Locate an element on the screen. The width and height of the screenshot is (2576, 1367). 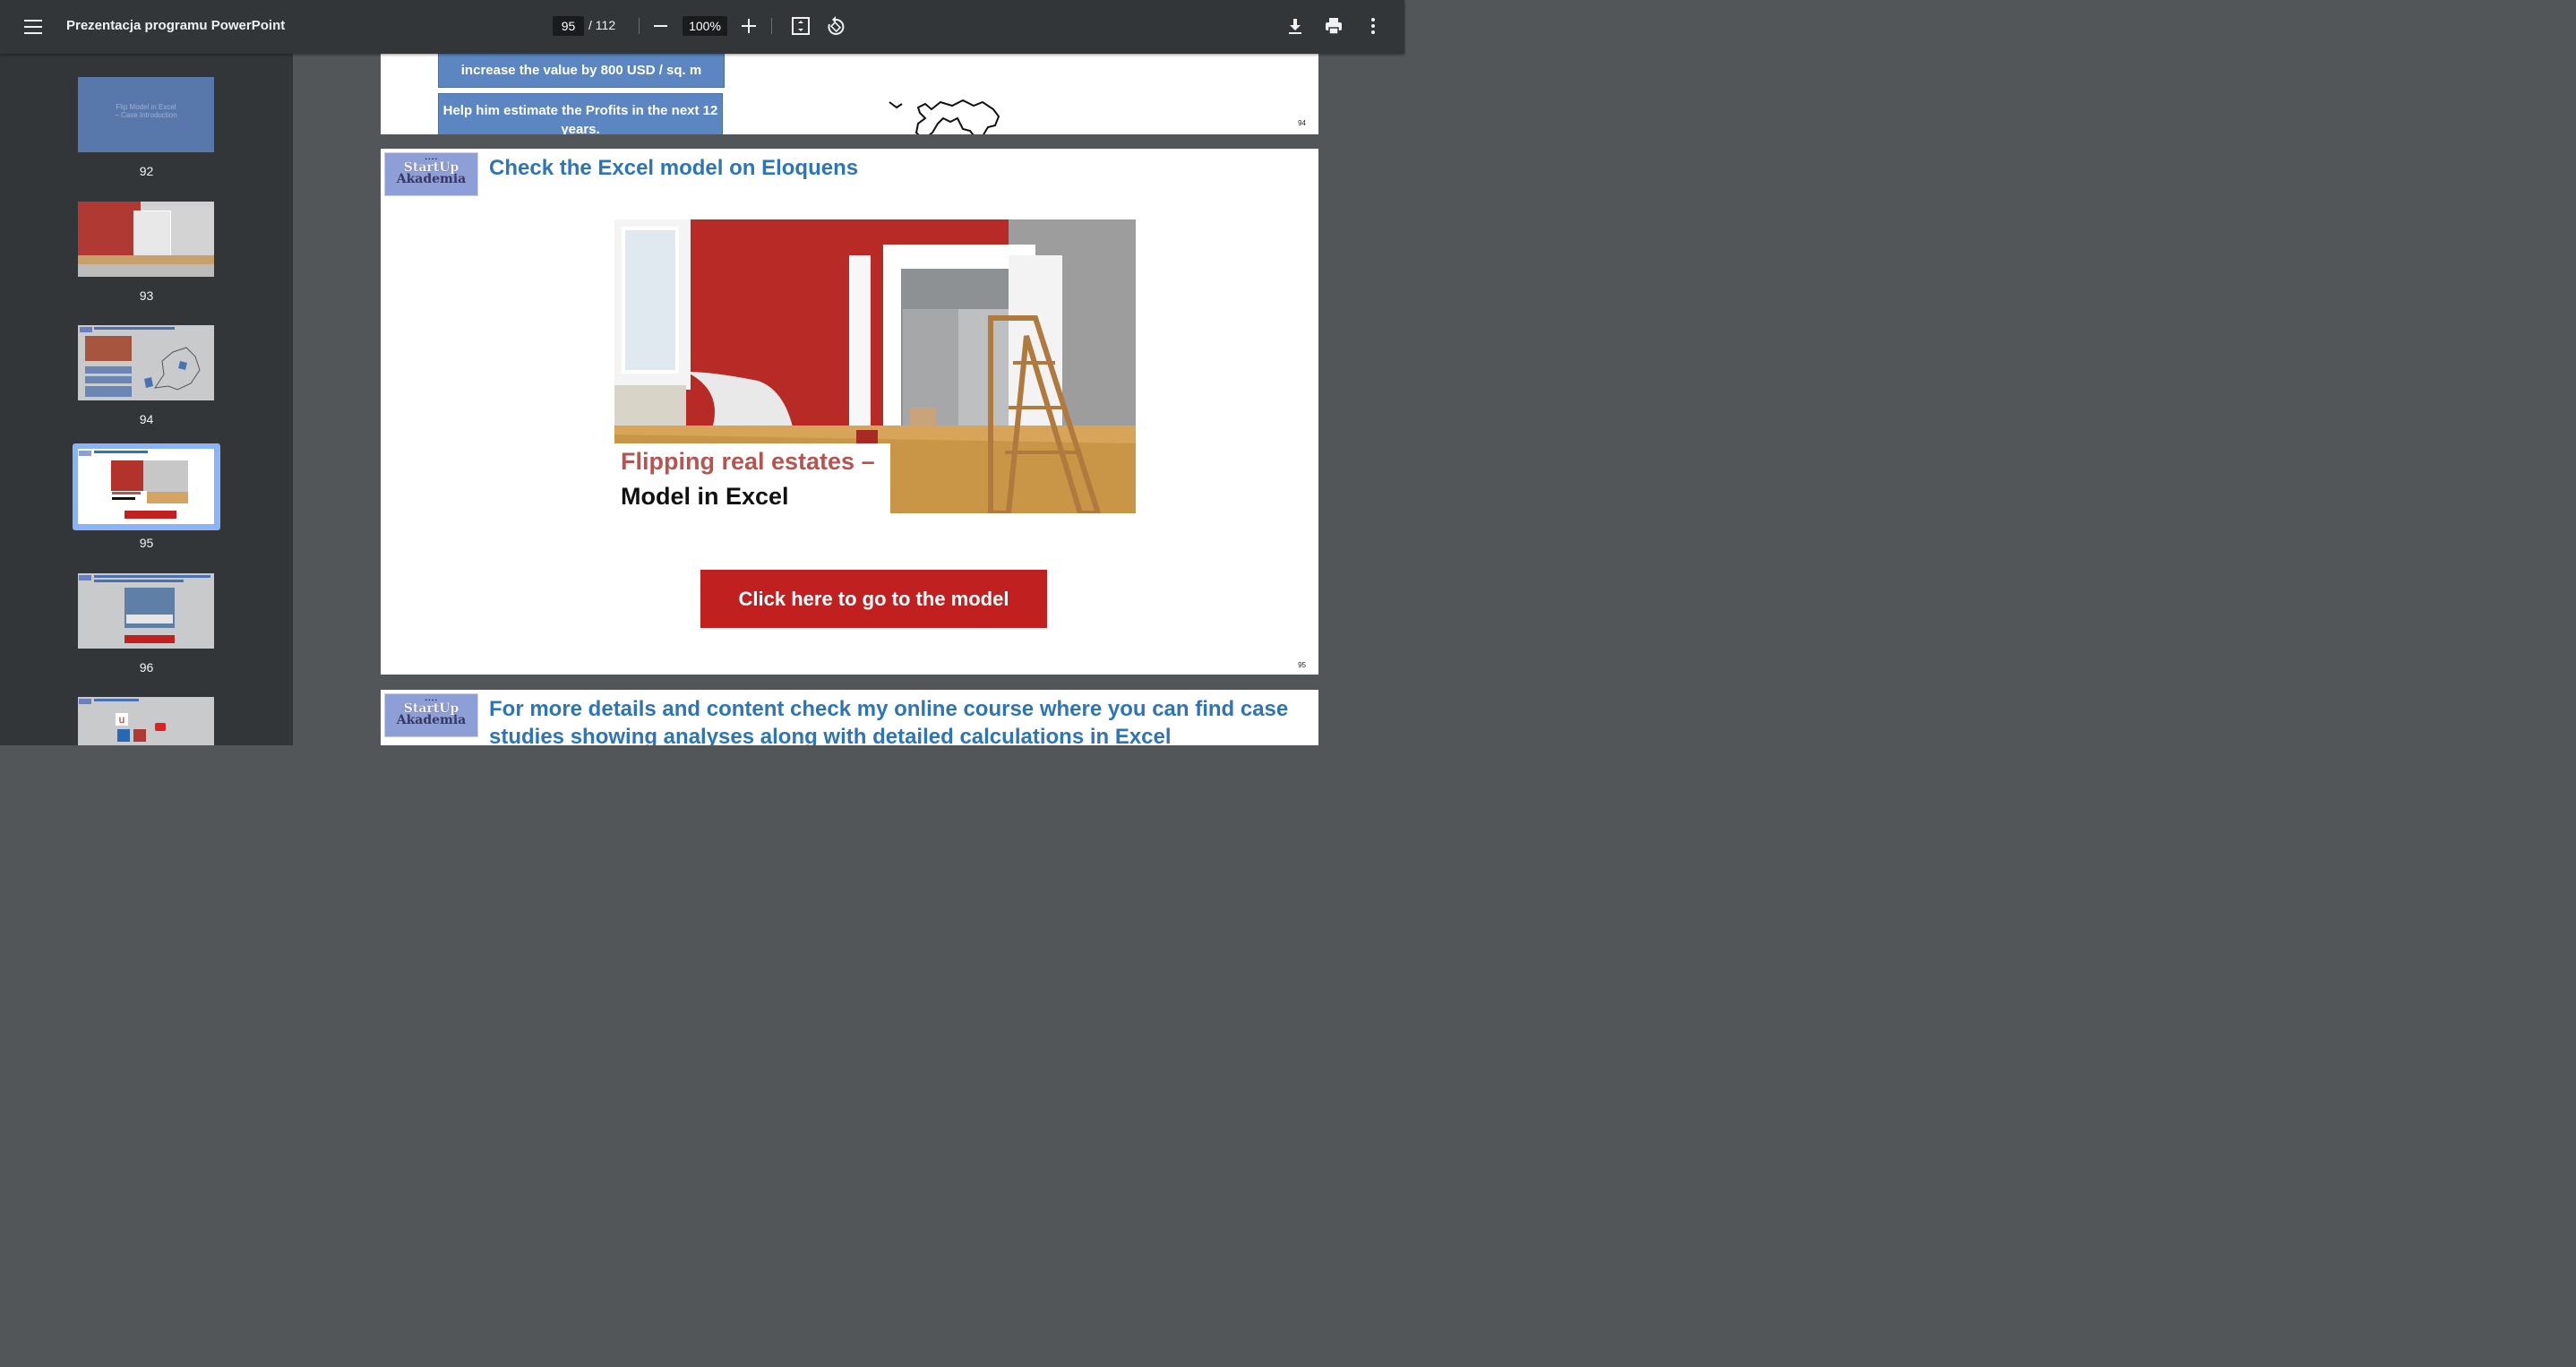
image-caption-line1: Flipping real estates – is located at coordinates (748, 461).